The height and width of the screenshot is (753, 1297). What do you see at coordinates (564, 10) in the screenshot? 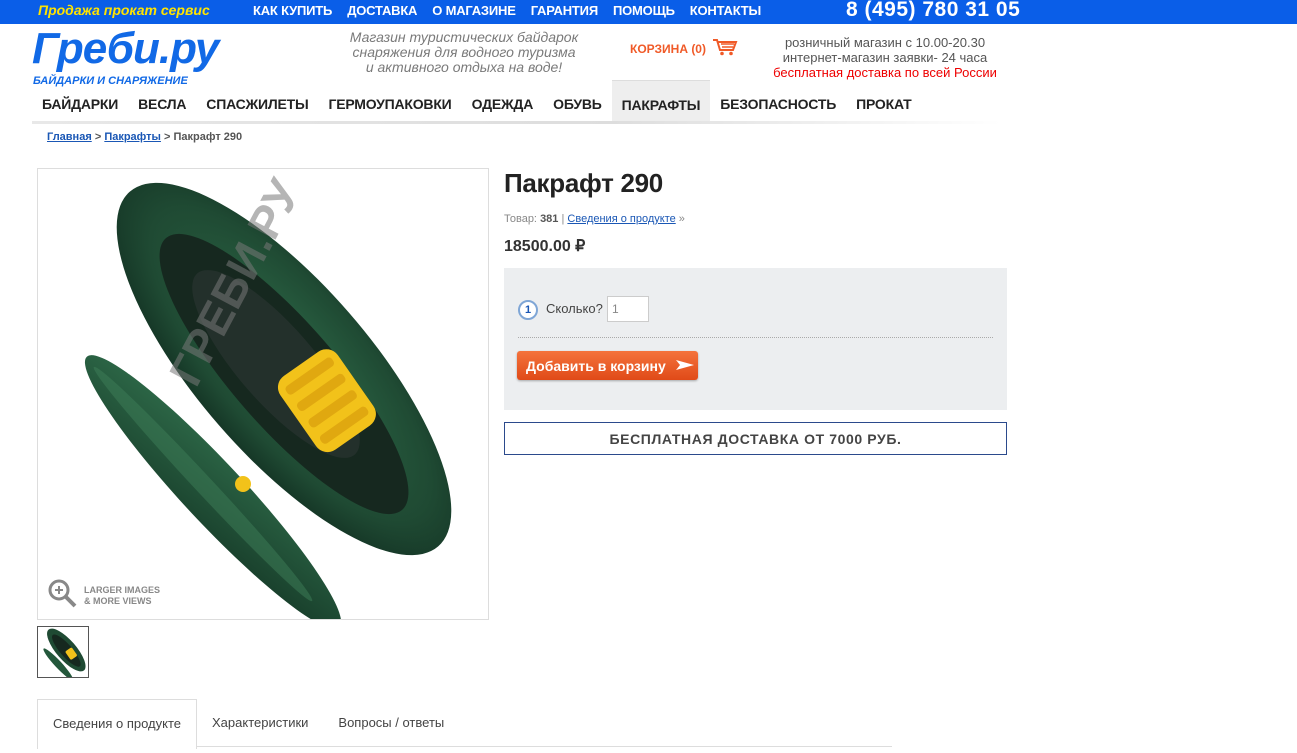
I see `top-link-warranty: ГАРАНТИЯ` at bounding box center [564, 10].